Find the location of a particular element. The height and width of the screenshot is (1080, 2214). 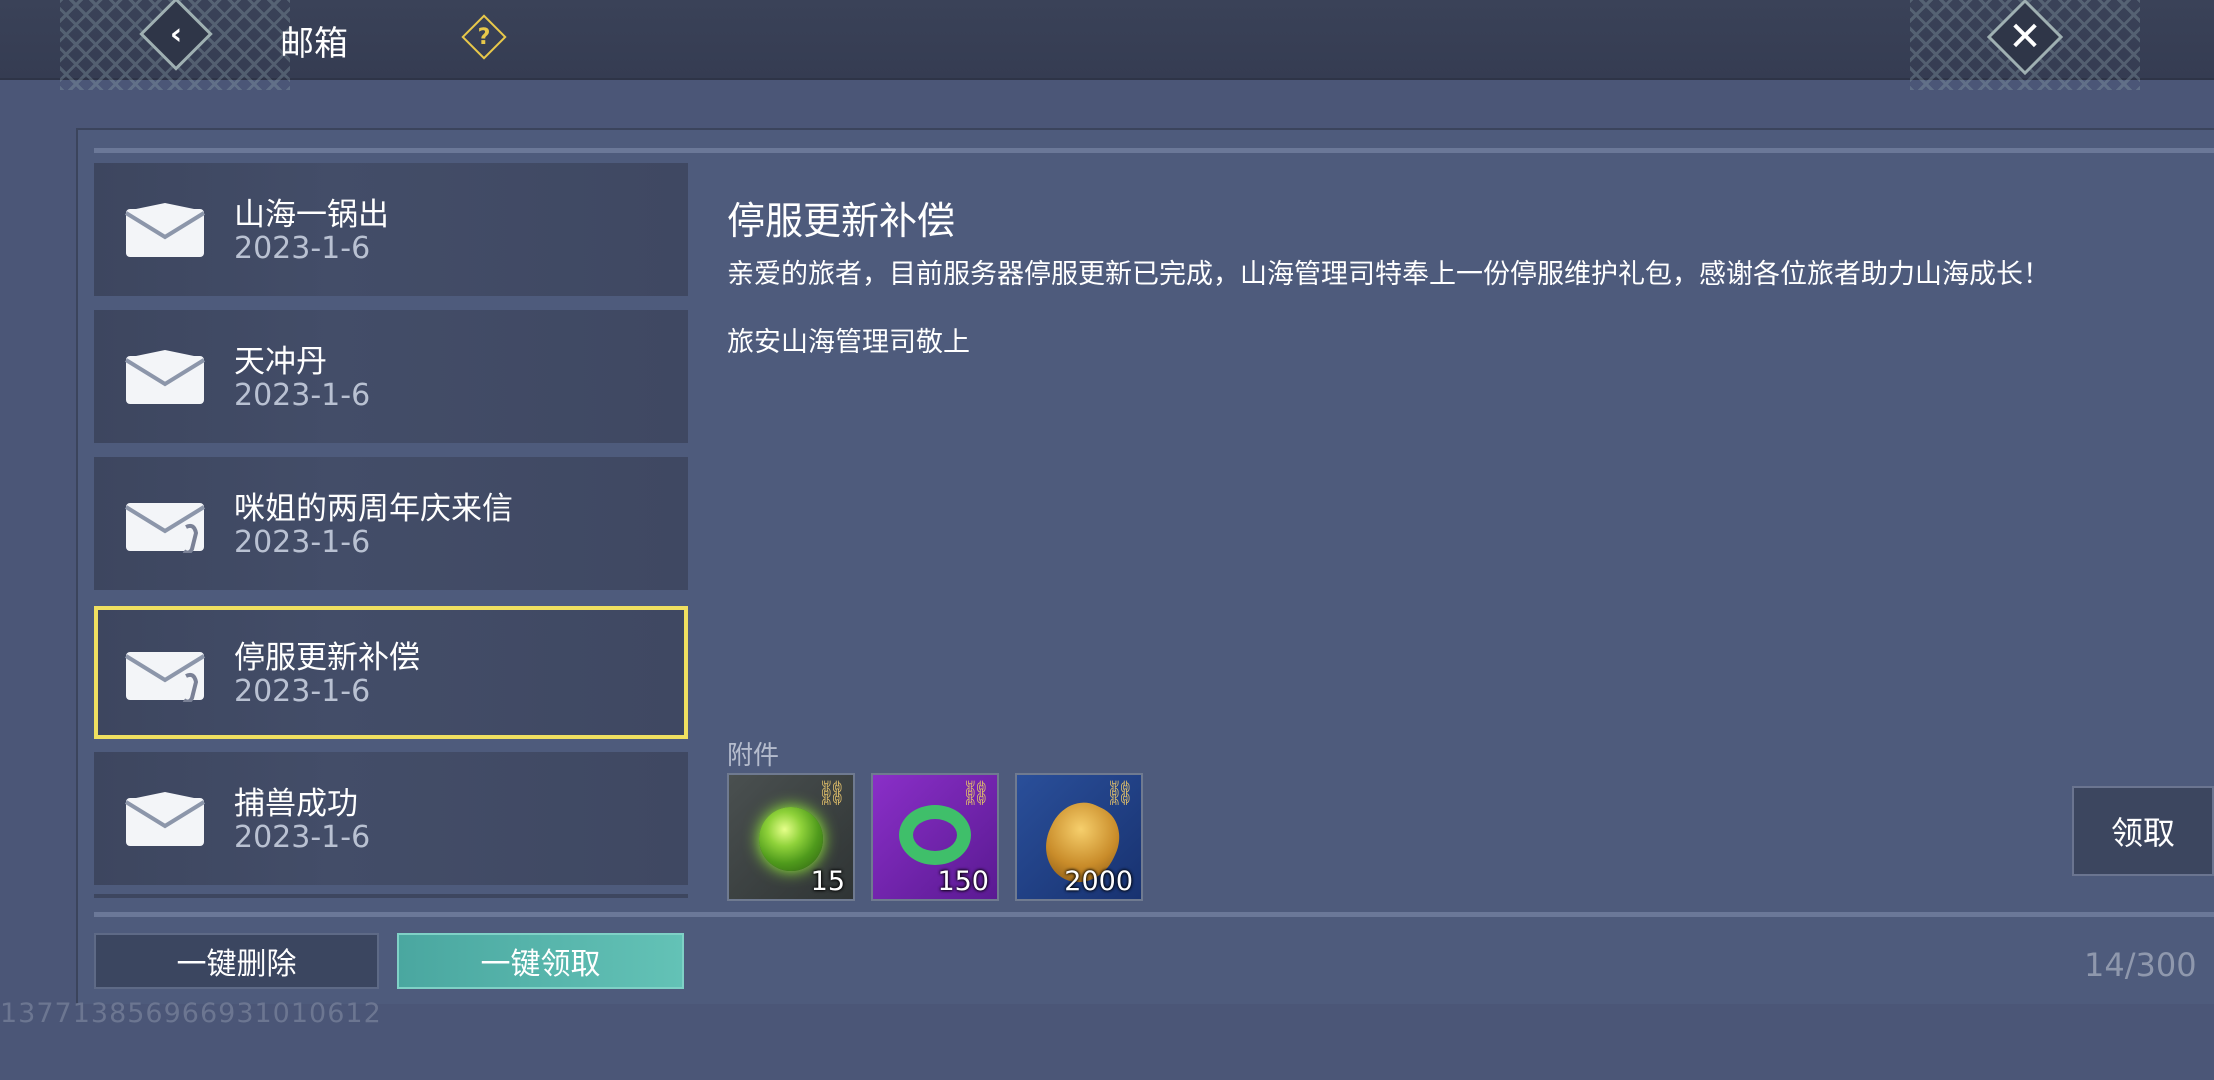

mail-title: 停服更新补偿 is located at coordinates (327, 658).